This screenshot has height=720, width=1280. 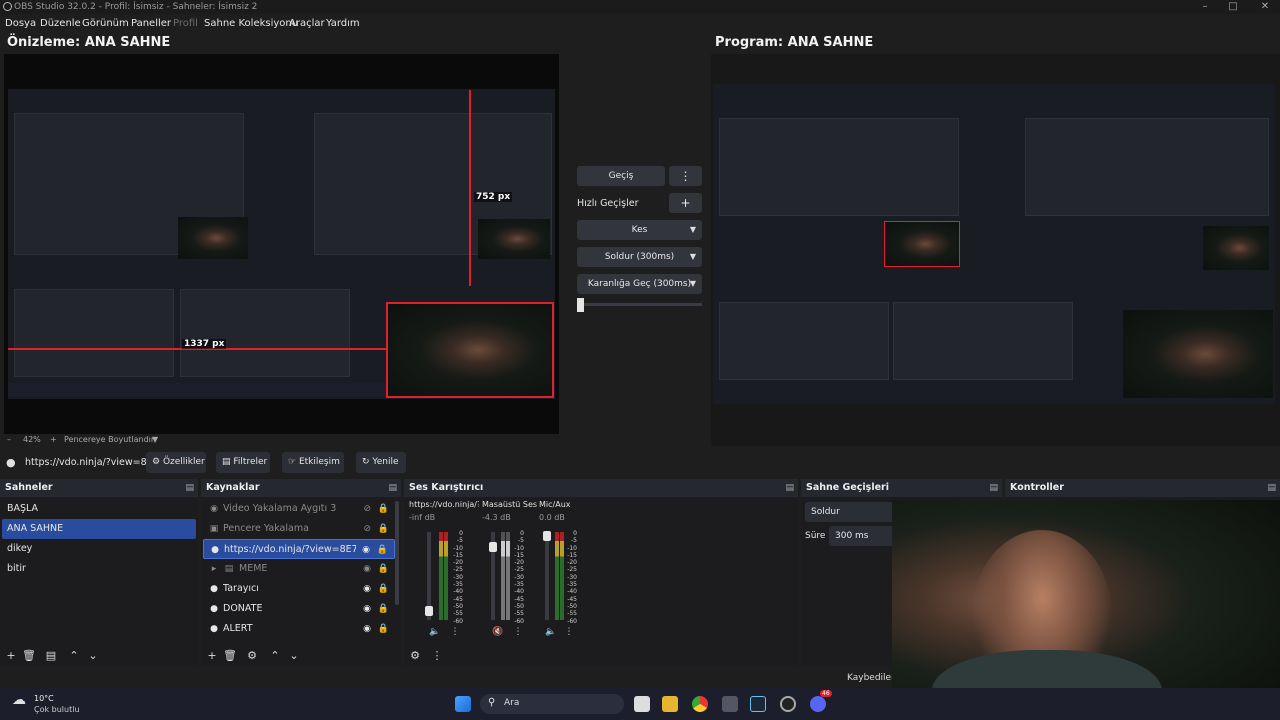 What do you see at coordinates (498, 632) in the screenshot?
I see `speaker-muted-icon: 🔇` at bounding box center [498, 632].